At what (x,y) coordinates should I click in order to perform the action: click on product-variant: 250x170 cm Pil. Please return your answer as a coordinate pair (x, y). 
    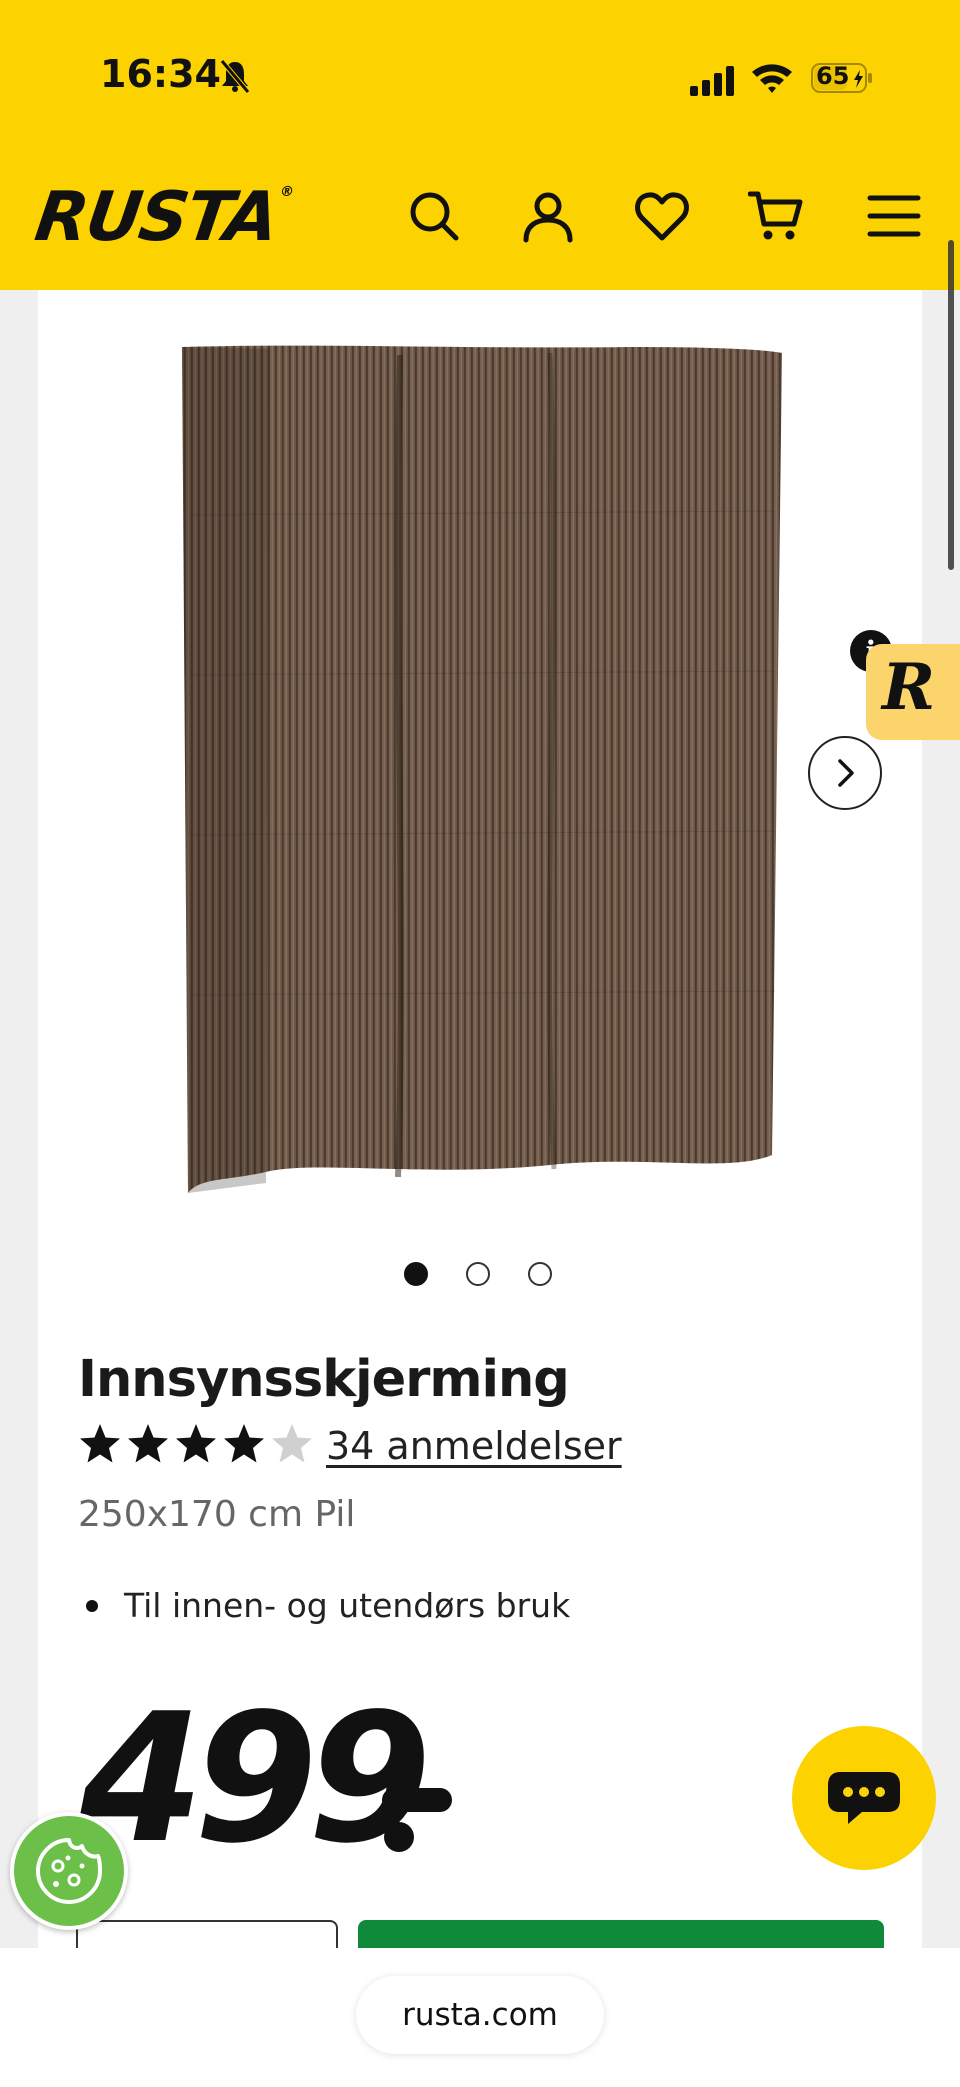
    Looking at the image, I should click on (217, 1514).